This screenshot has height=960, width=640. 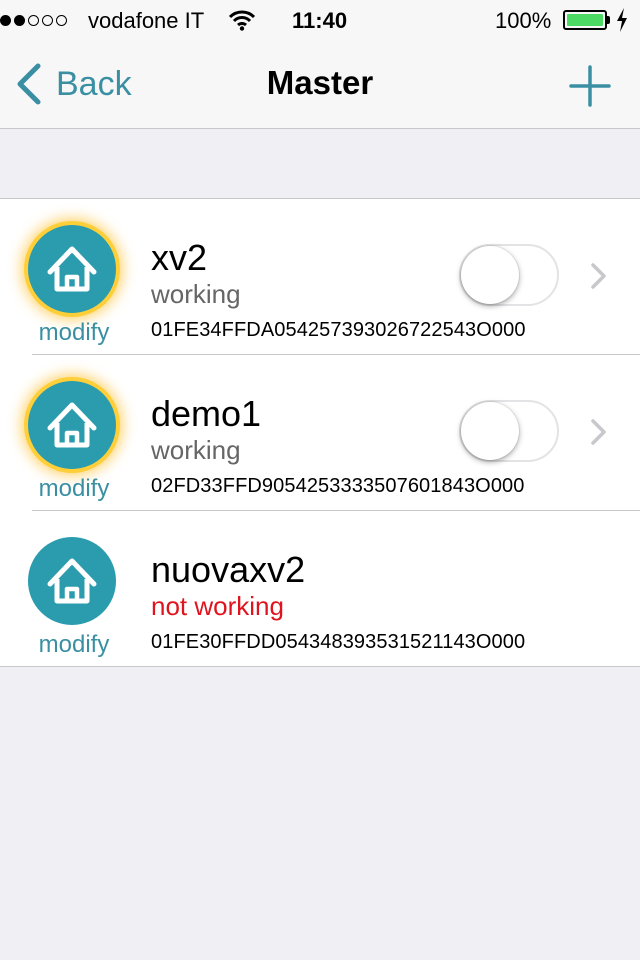 I want to click on carrier-name: vodafone IT, so click(x=146, y=20).